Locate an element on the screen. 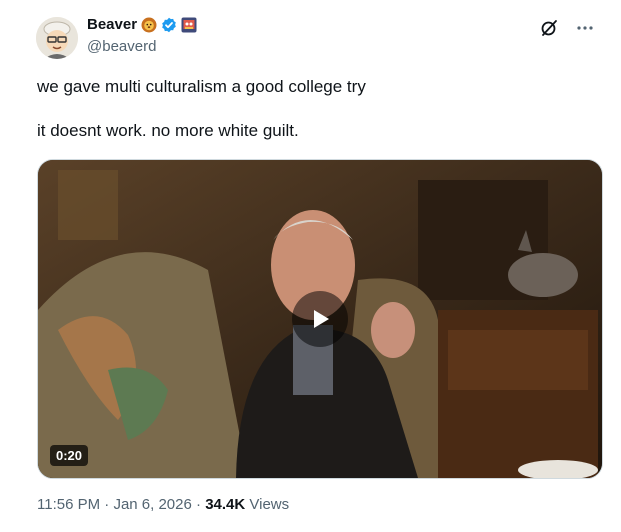  more-options-icon is located at coordinates (585, 28).